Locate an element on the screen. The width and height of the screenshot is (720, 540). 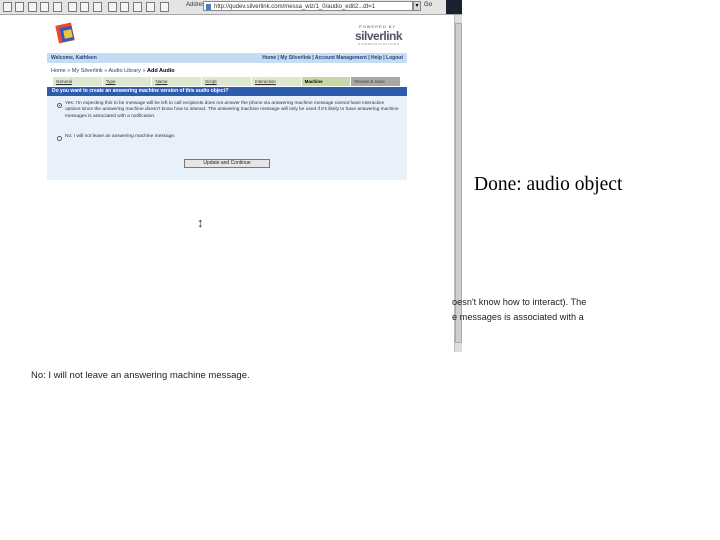
breadcrumb-my-silverlink: My Silverlink is located at coordinates (87, 71).